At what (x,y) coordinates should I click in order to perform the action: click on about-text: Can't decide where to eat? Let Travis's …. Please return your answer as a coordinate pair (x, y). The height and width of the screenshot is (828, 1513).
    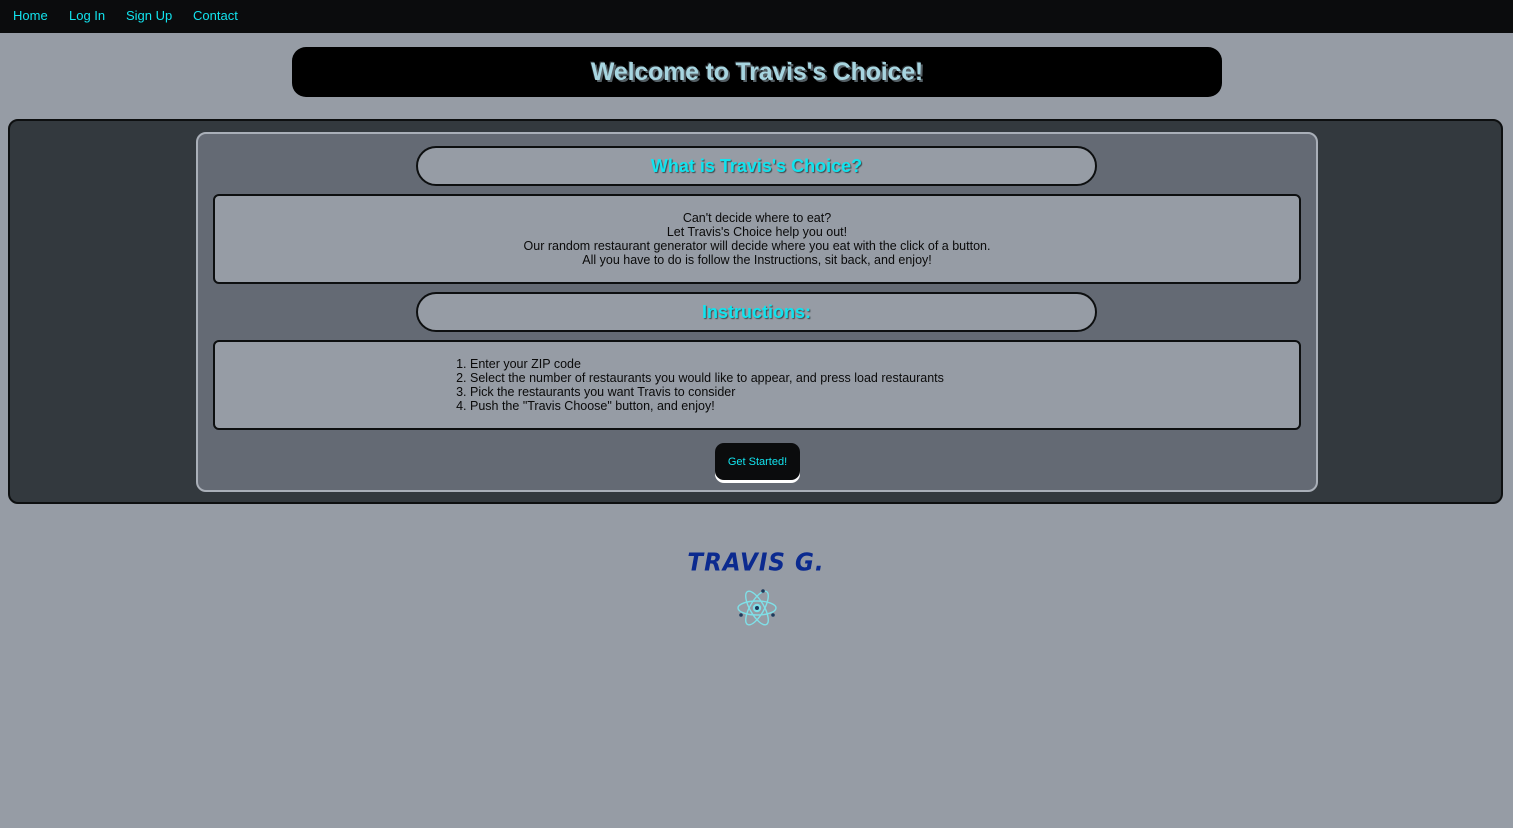
    Looking at the image, I should click on (757, 239).